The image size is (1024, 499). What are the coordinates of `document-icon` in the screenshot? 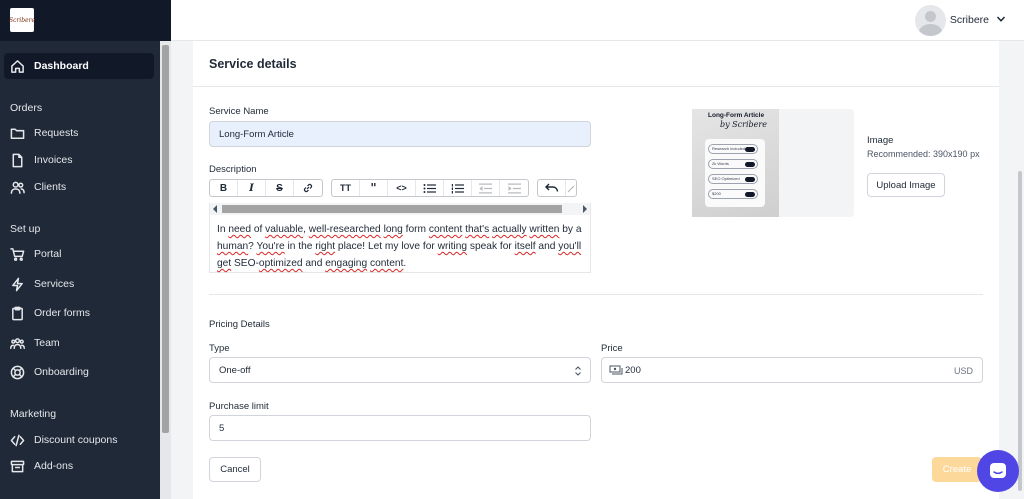 It's located at (17, 160).